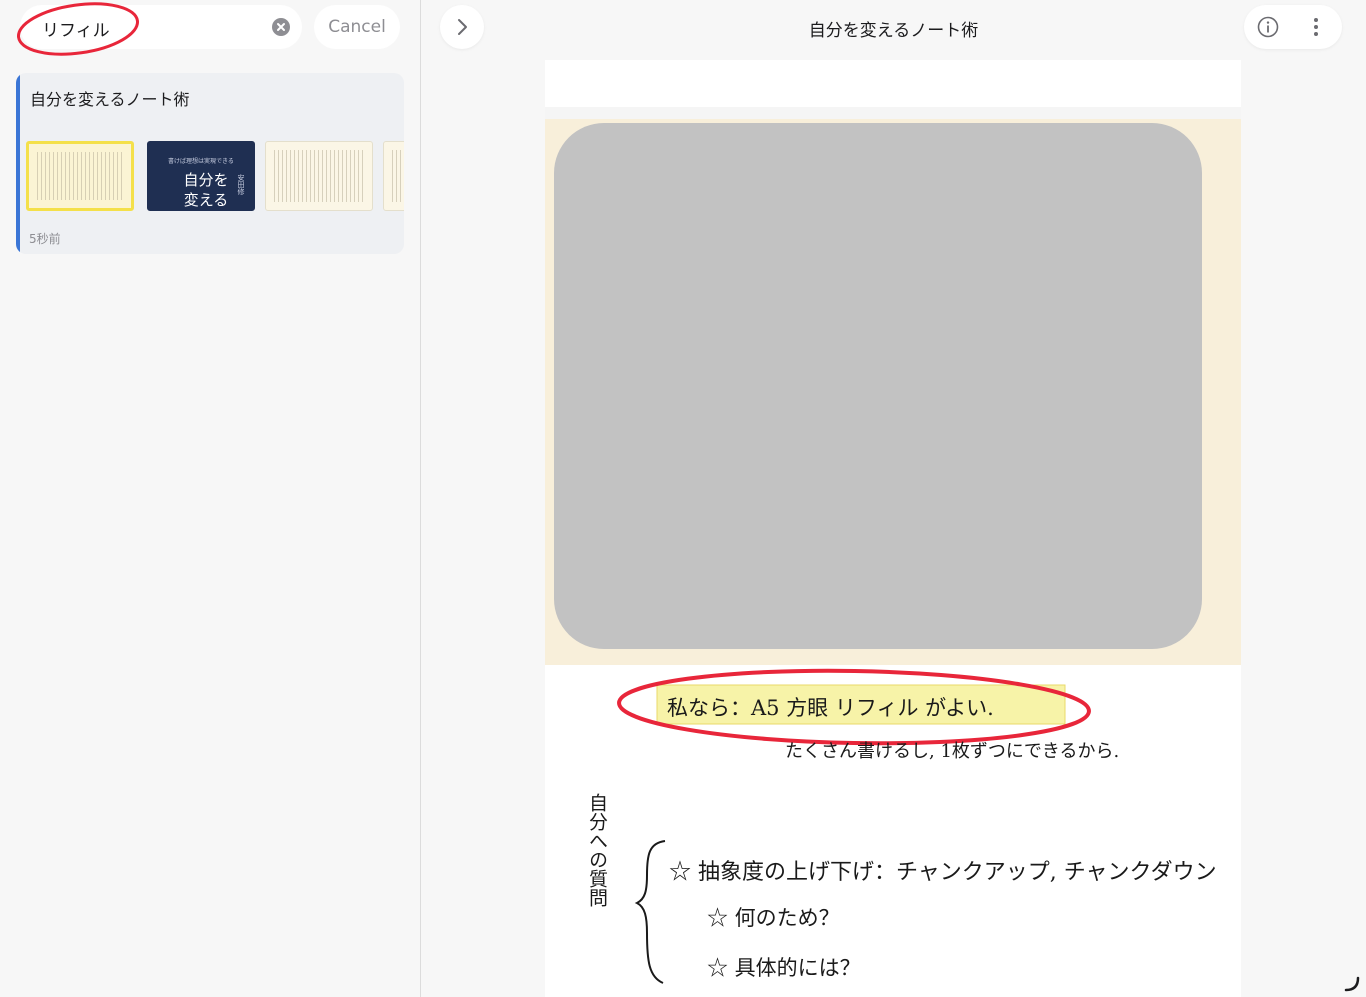  Describe the element at coordinates (893, 31) in the screenshot. I see `page-title: 自分を変えるノート術` at that location.